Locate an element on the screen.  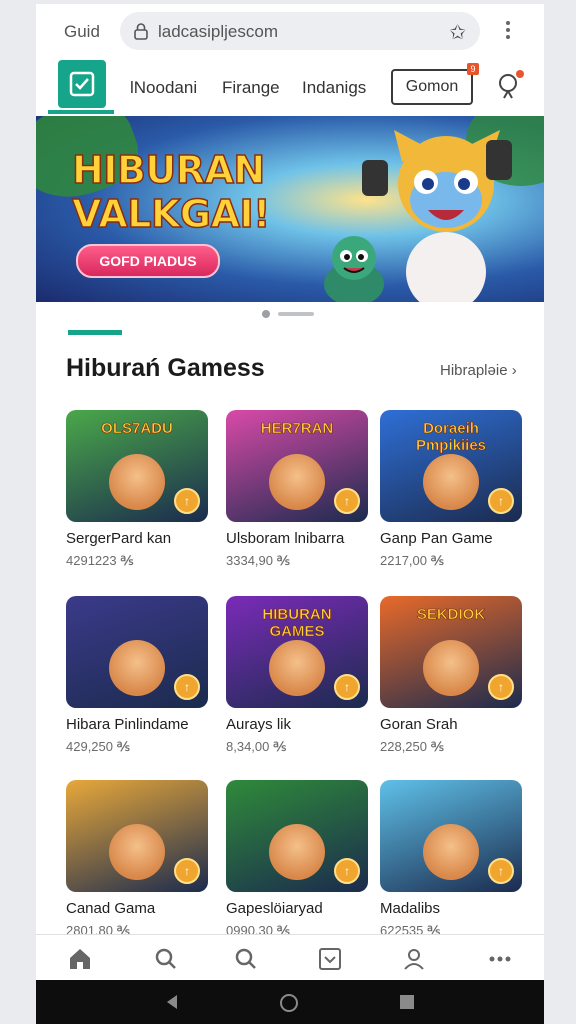
game-card: Doraeih Pmpikiies ↑ Ganp Pan Game 2217,00 ℁ is located at coordinates (451, 489).